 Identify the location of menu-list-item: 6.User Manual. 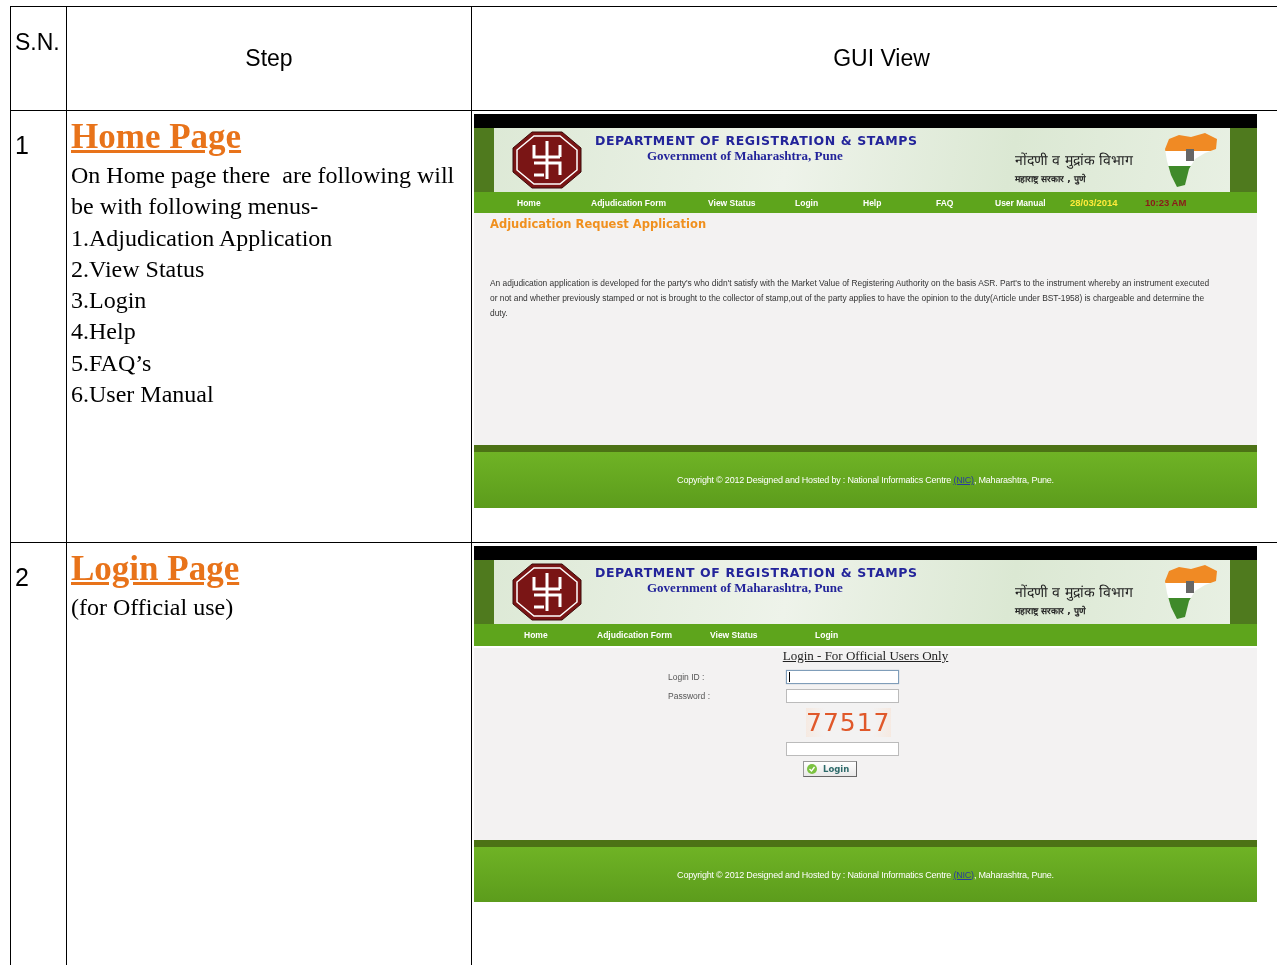
(142, 395).